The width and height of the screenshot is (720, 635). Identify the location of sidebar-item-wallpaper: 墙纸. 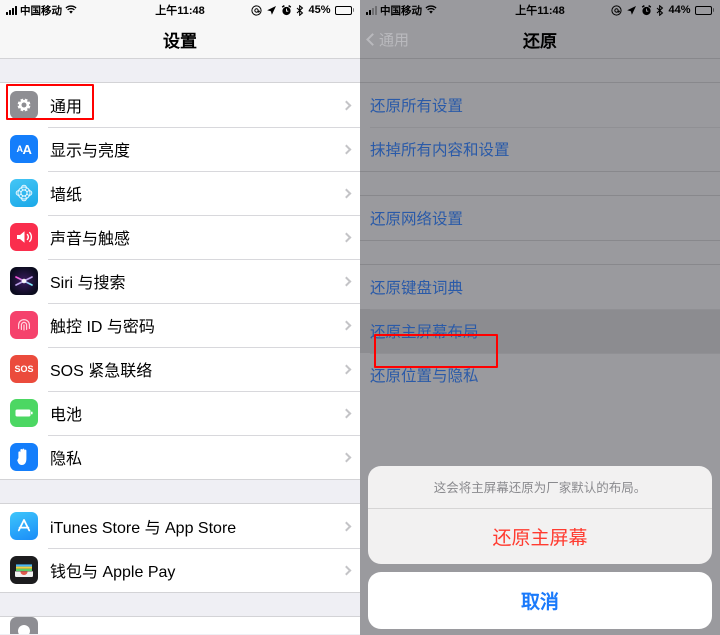
(180, 193).